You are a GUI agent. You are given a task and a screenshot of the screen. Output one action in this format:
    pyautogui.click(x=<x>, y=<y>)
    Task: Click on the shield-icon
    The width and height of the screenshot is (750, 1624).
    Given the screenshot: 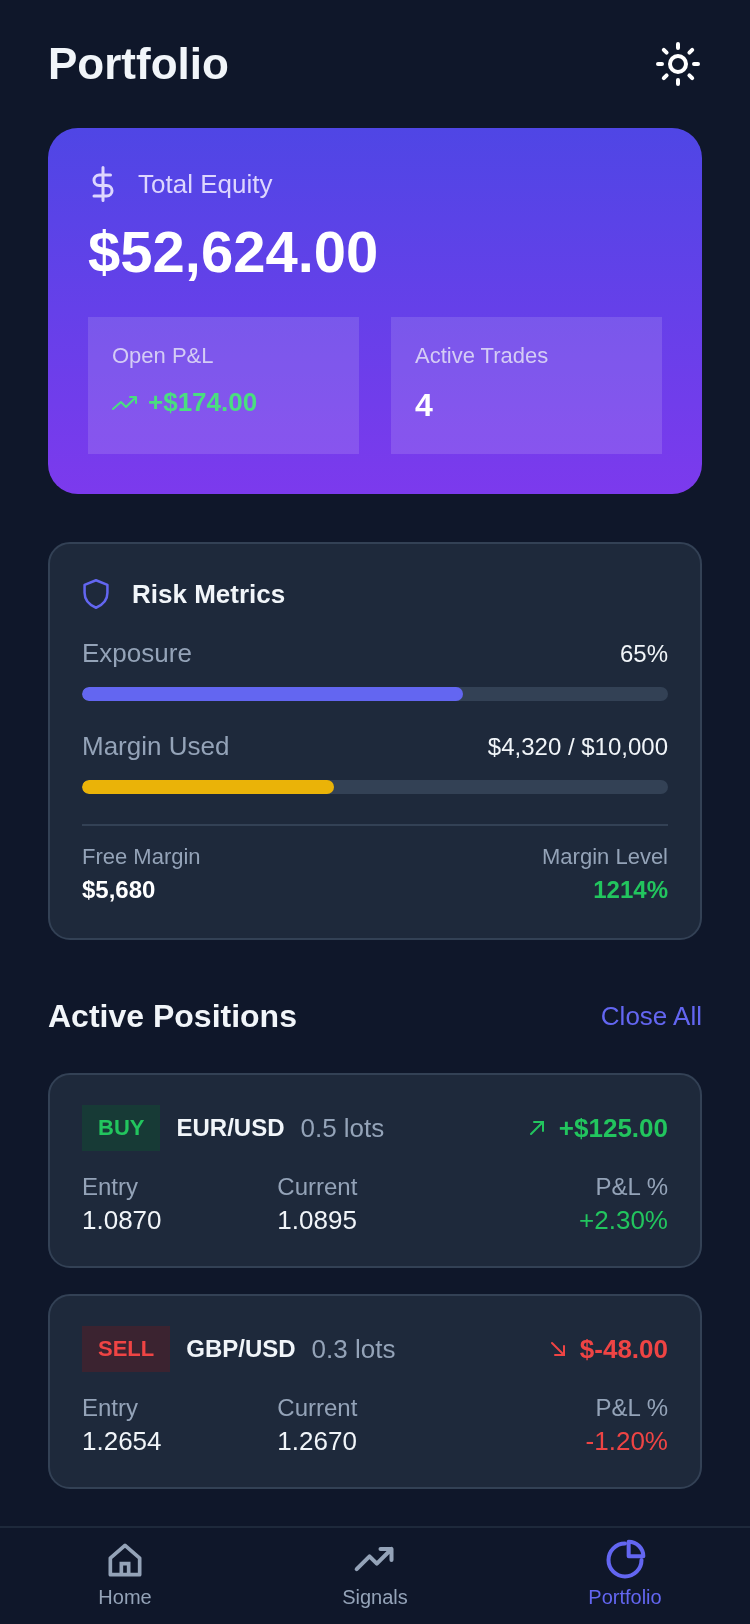 What is the action you would take?
    pyautogui.click(x=96, y=594)
    